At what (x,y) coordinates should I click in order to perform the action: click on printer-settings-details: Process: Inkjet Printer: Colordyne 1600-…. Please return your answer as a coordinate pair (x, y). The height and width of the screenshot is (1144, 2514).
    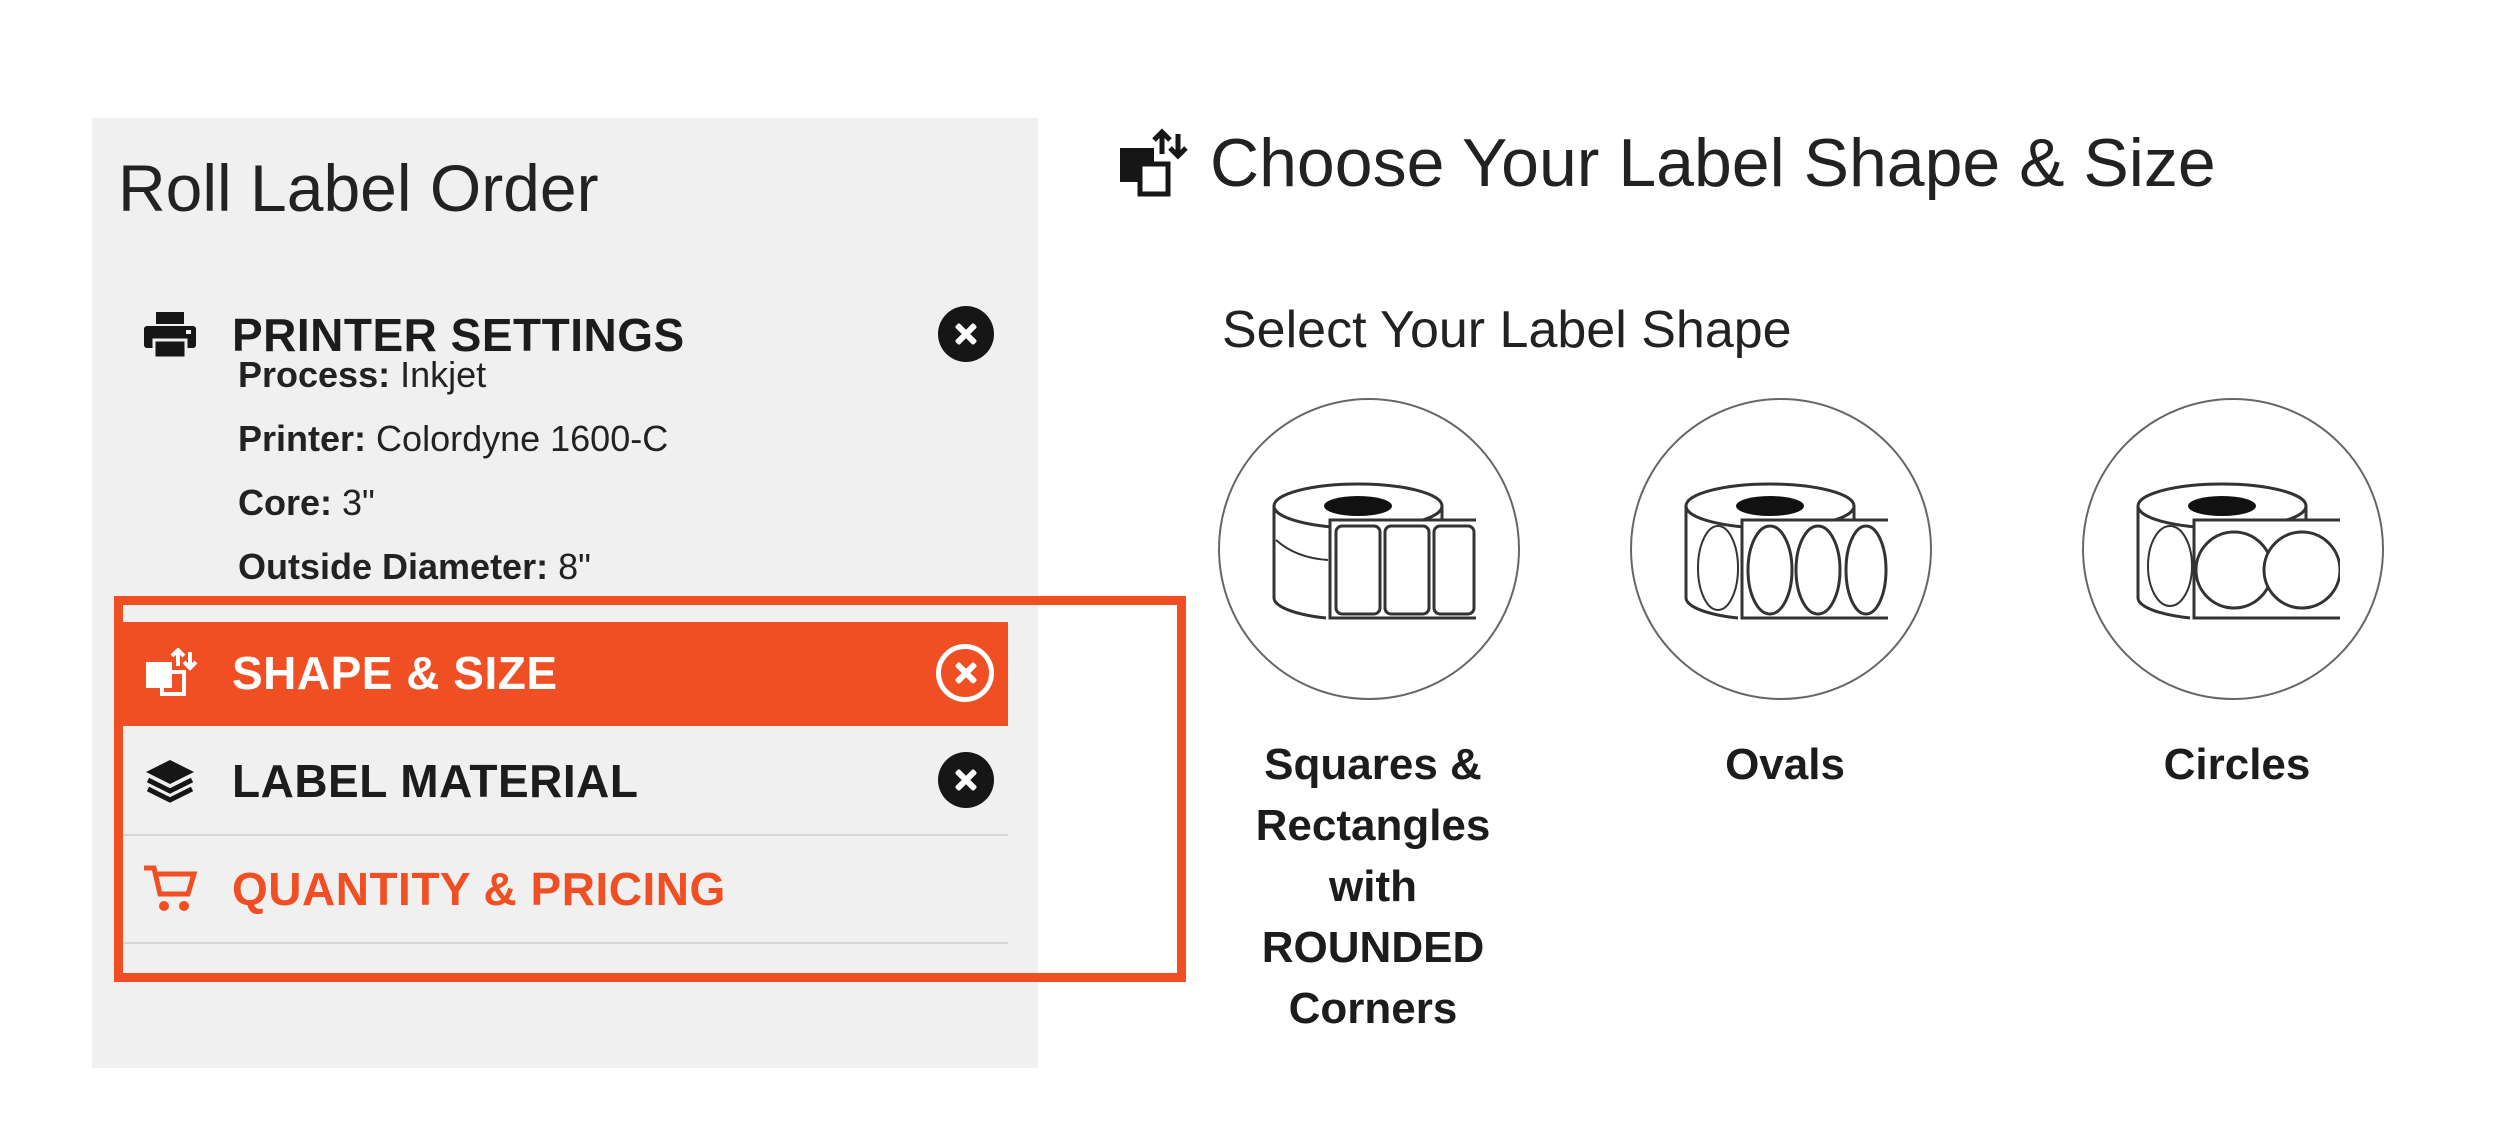
    Looking at the image, I should click on (453, 482).